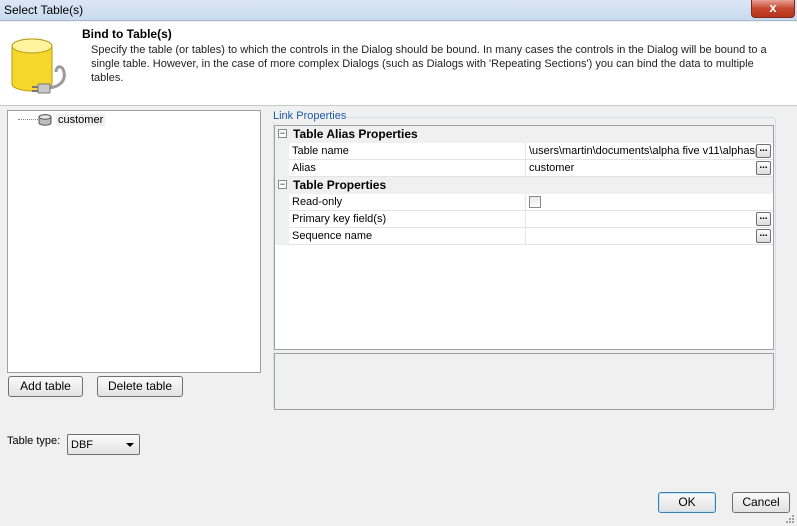  I want to click on header-heading: Bind to Table(s), so click(127, 34).